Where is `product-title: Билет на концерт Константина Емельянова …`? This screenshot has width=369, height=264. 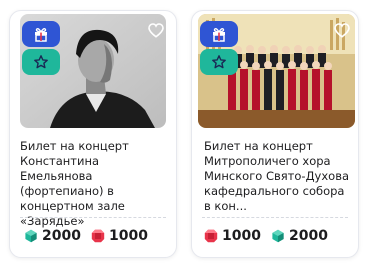 product-title: Билет на концерт Константина Емельянова … is located at coordinates (95, 184).